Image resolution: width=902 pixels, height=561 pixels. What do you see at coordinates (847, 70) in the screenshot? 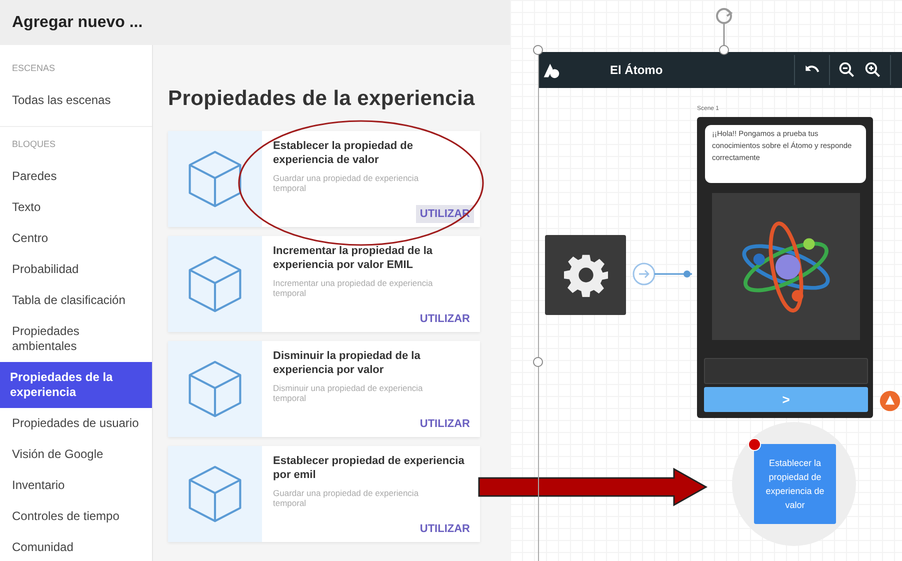
I see `zoom-out-icon` at bounding box center [847, 70].